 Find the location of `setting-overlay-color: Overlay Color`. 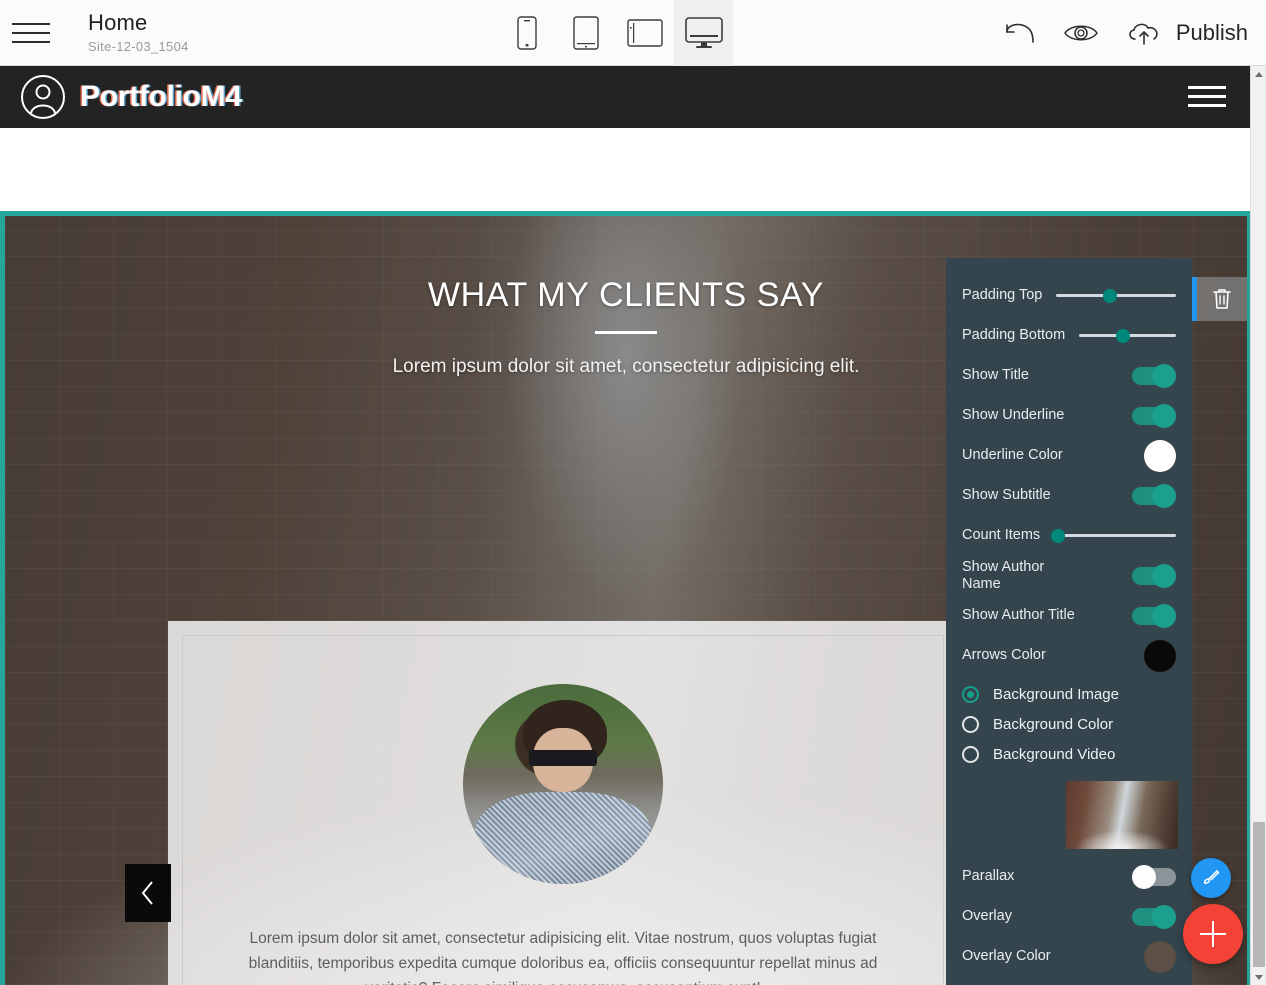

setting-overlay-color: Overlay Color is located at coordinates (1069, 956).